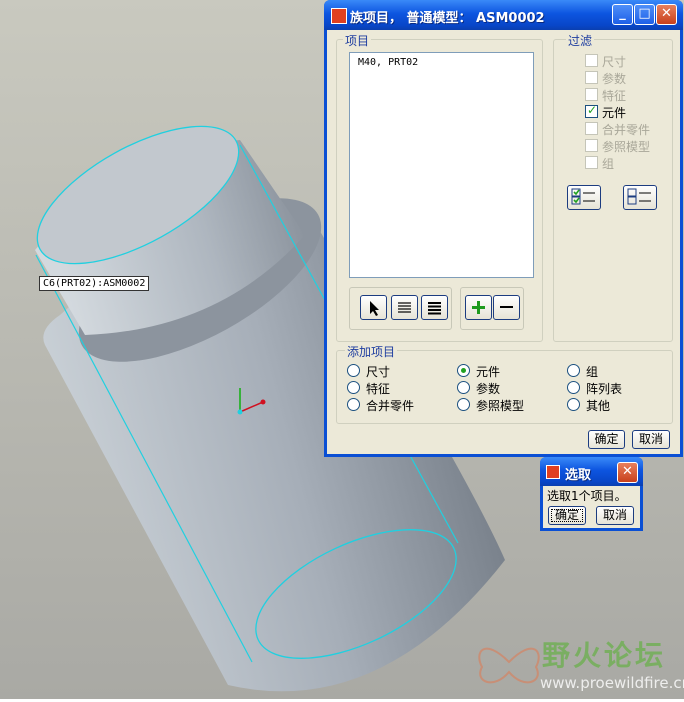  What do you see at coordinates (591, 507) in the screenshot?
I see `select-dialog-body: 选取1个项目。 确定 取消` at bounding box center [591, 507].